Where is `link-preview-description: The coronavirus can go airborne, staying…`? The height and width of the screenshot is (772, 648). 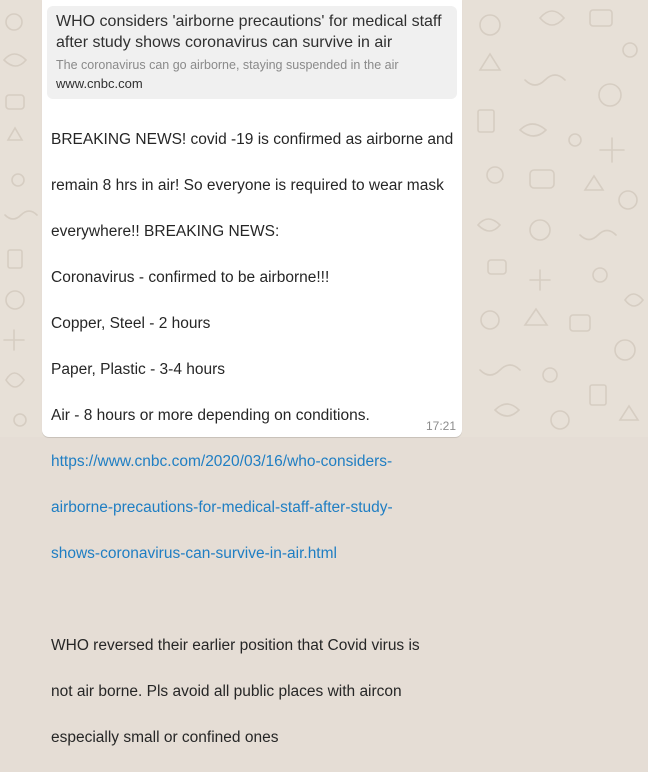
link-preview-description: The coronavirus can go airborne, staying… is located at coordinates (227, 65).